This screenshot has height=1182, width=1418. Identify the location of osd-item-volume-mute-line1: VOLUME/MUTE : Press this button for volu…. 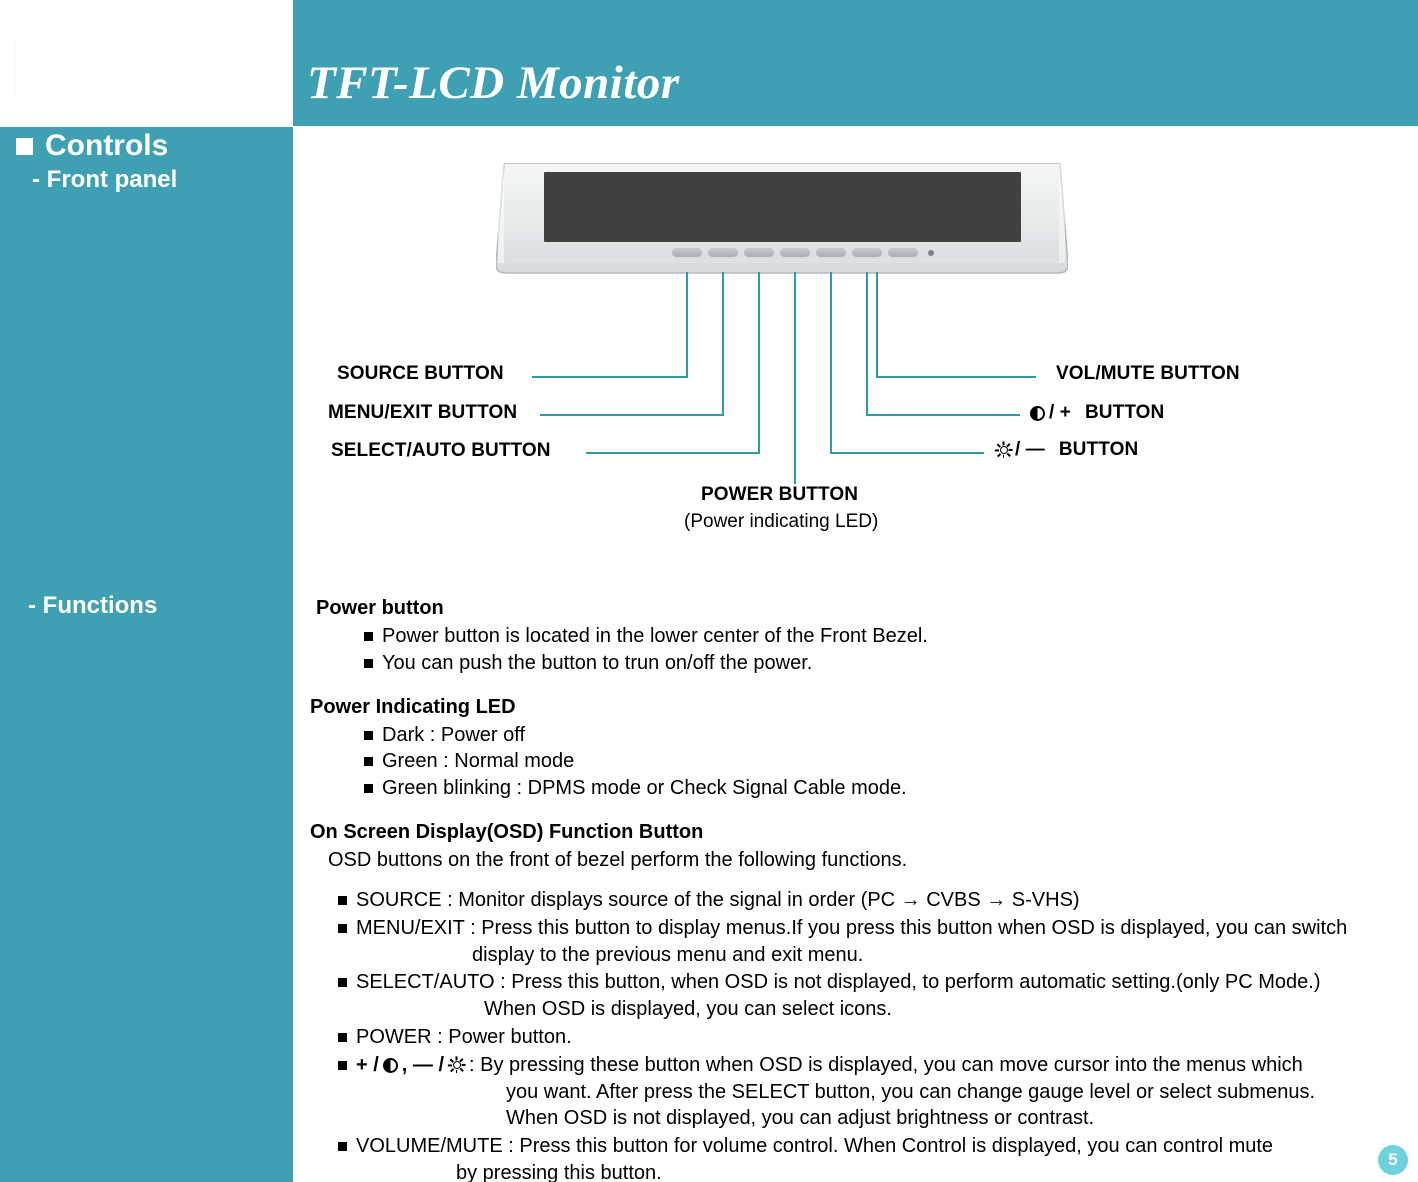
(815, 1146).